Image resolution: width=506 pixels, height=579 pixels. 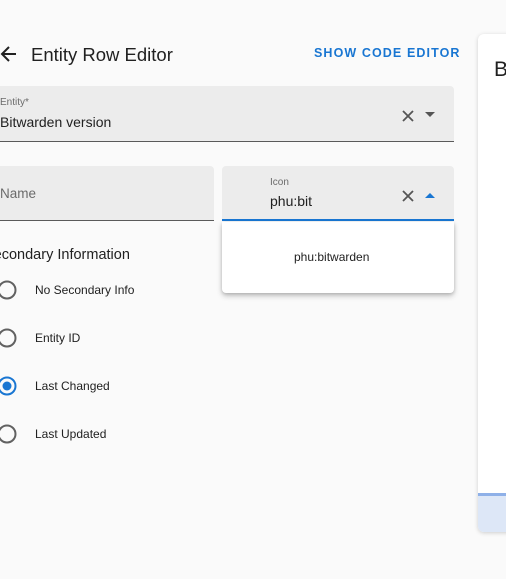 I want to click on dropdown-arrow-icon, so click(x=430, y=115).